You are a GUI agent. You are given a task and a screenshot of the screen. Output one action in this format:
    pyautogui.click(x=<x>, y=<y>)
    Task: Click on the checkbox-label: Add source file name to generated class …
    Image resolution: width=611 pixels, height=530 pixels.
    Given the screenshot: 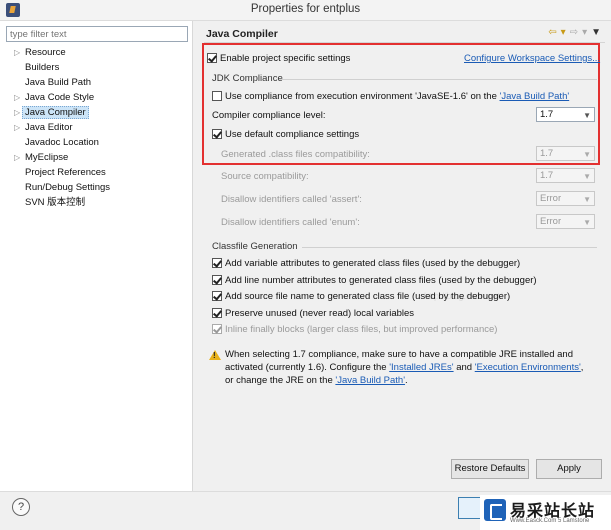 What is the action you would take?
    pyautogui.click(x=368, y=296)
    